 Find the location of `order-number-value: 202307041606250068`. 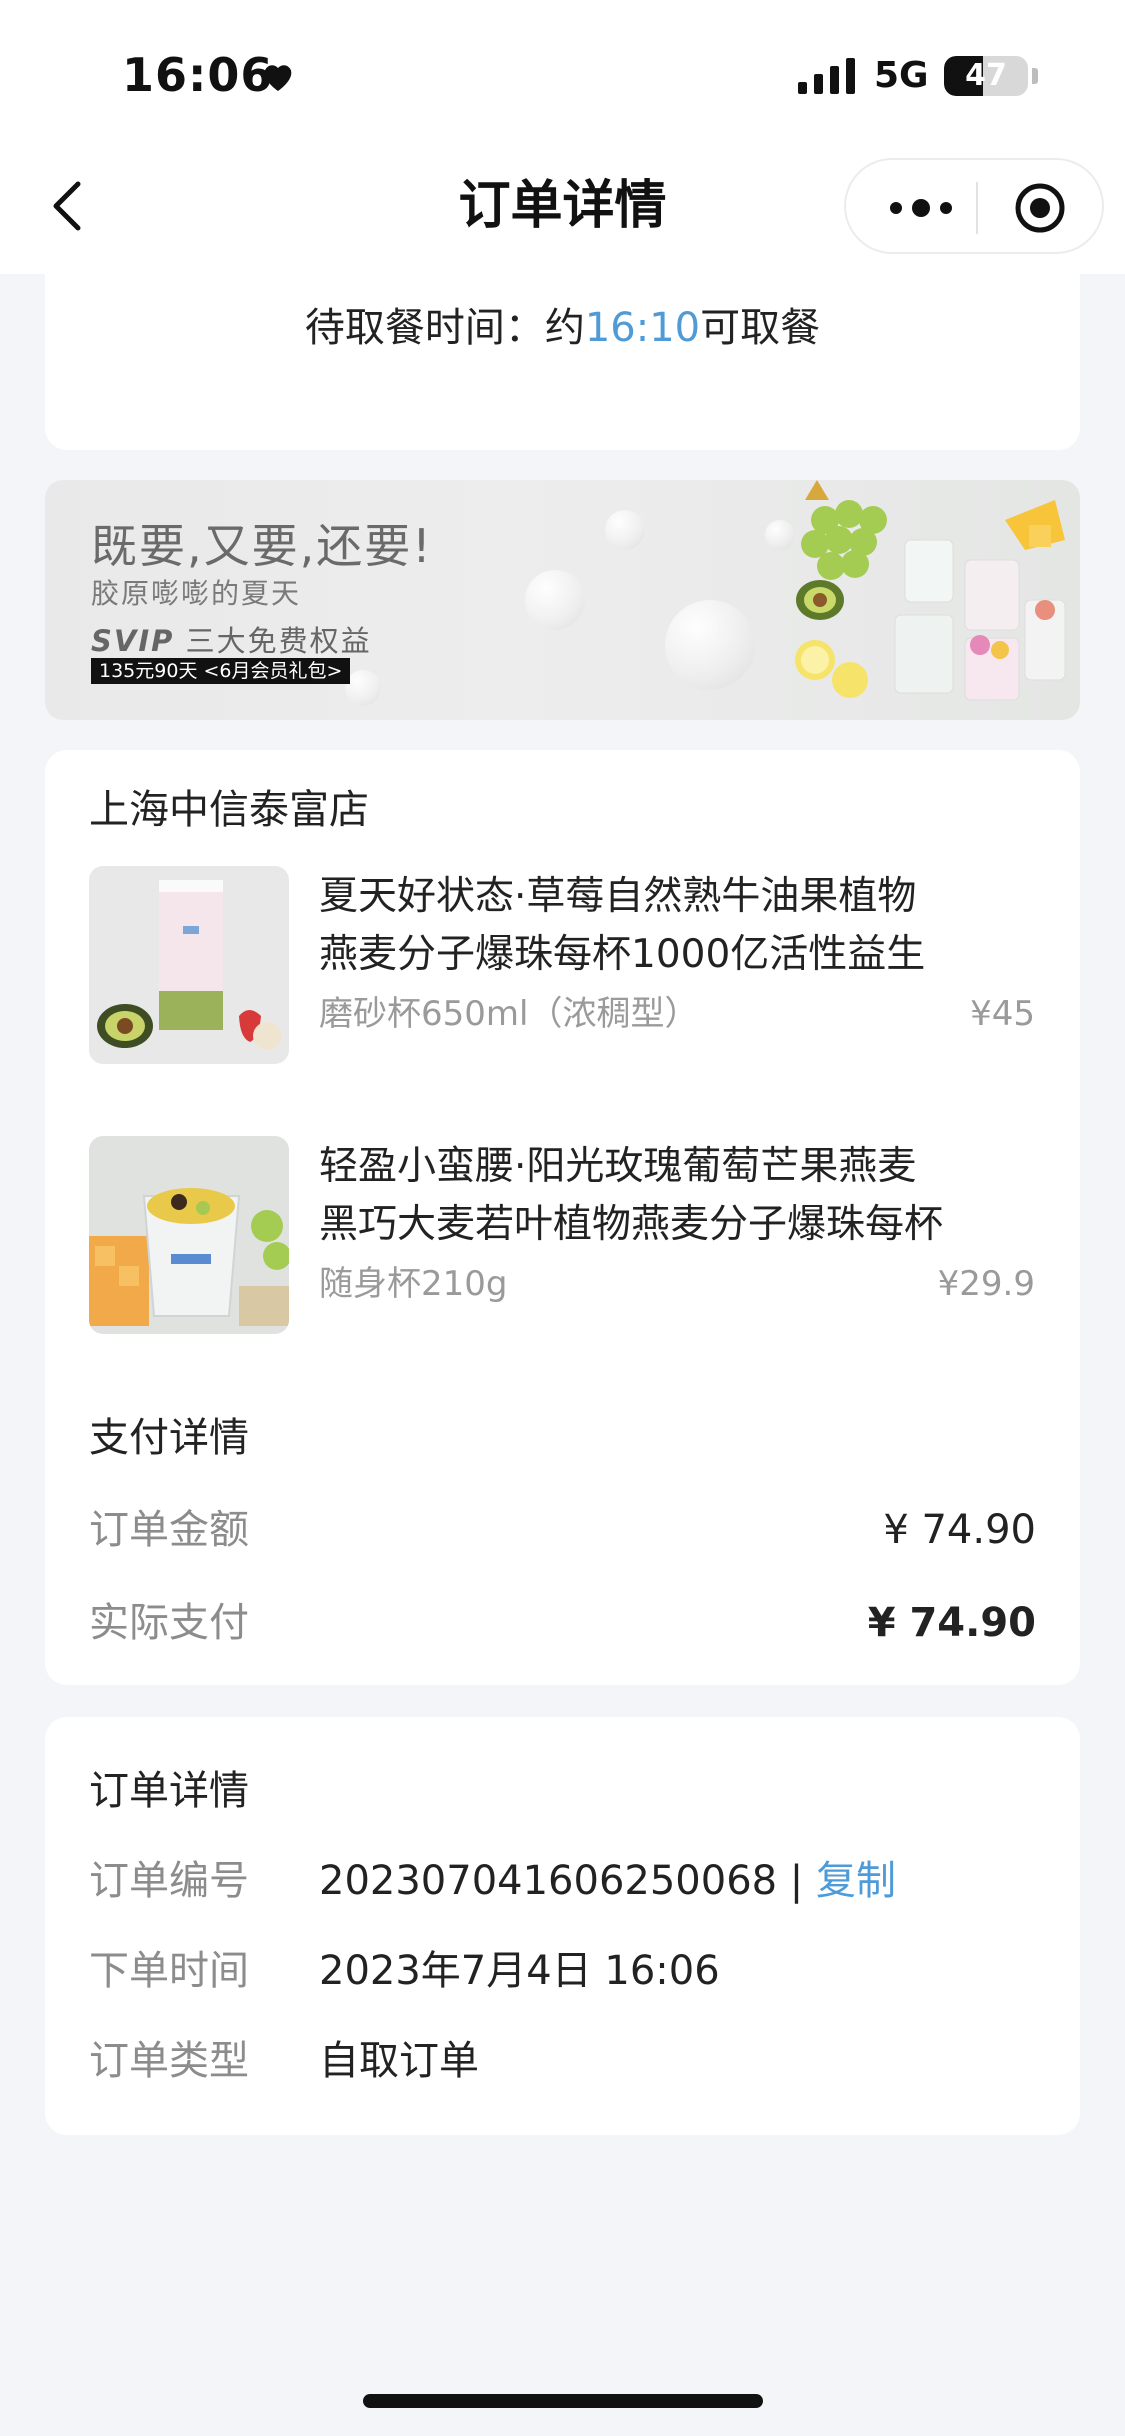

order-number-value: 202307041606250068 is located at coordinates (548, 1881).